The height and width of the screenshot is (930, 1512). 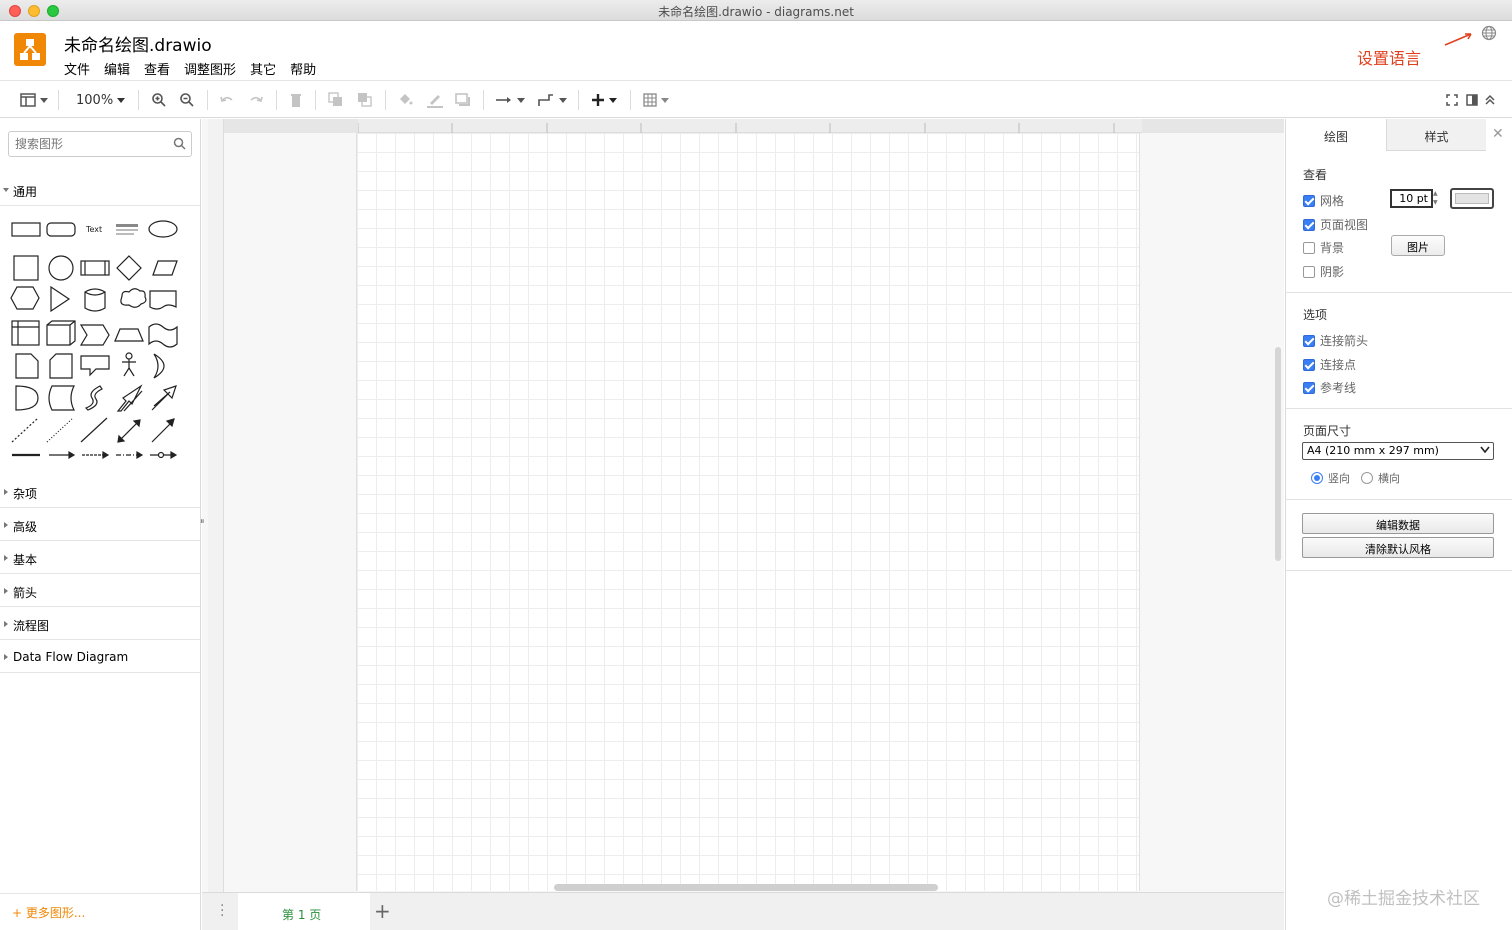 I want to click on language-globe-icon, so click(x=1489, y=33).